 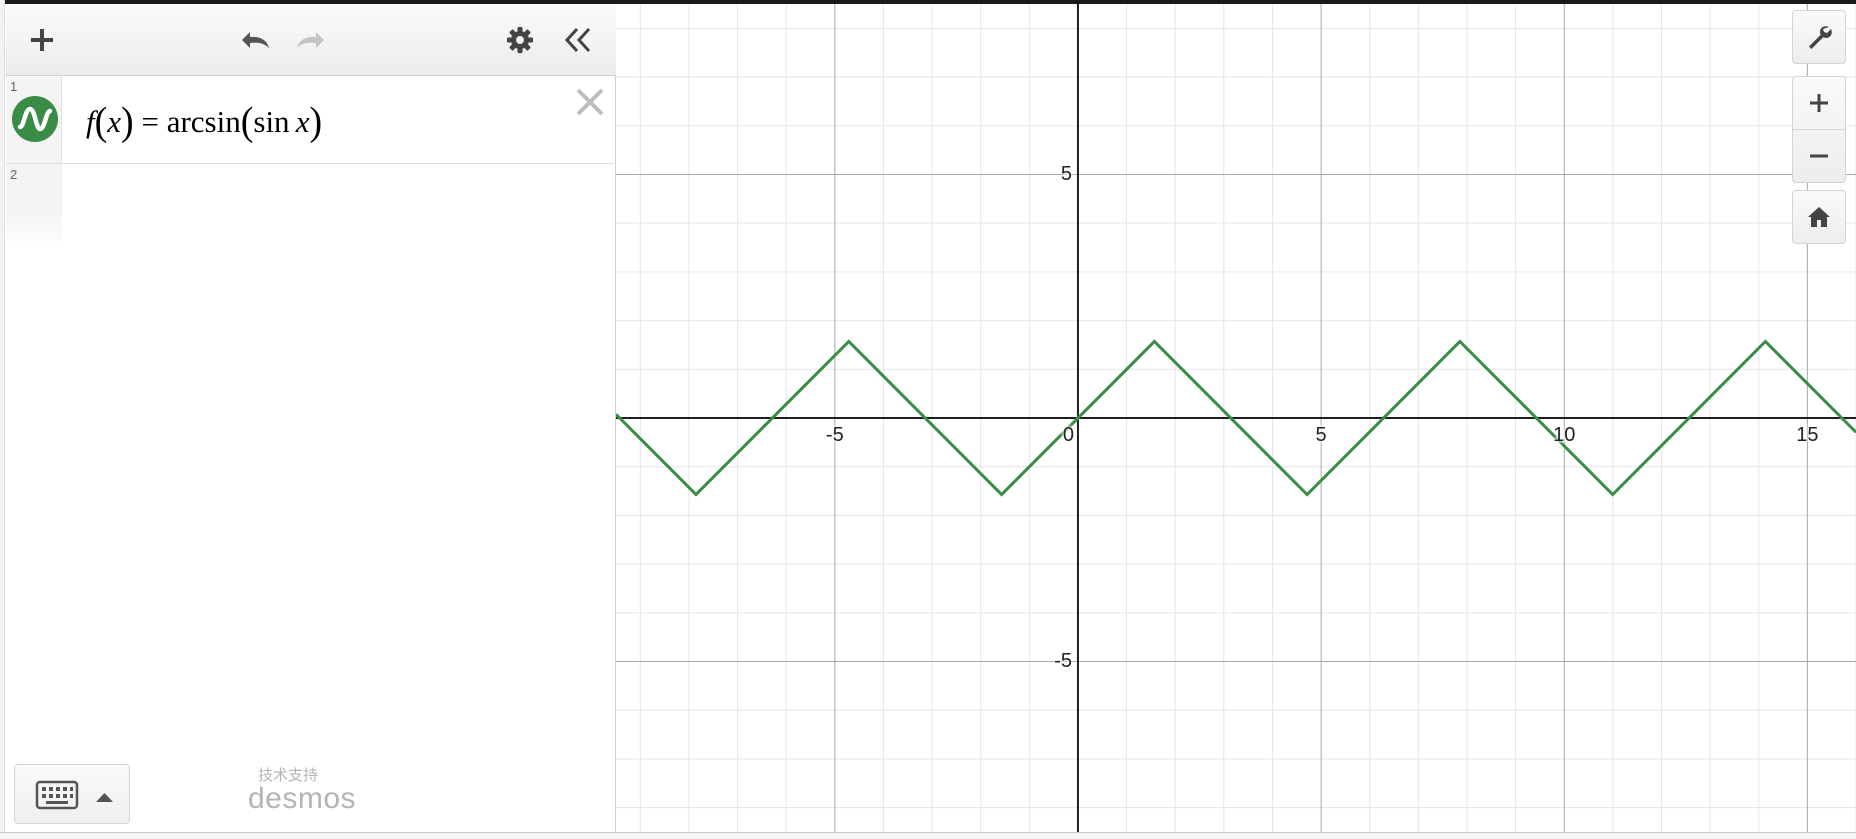 I want to click on graph-color-icon, so click(x=35, y=119).